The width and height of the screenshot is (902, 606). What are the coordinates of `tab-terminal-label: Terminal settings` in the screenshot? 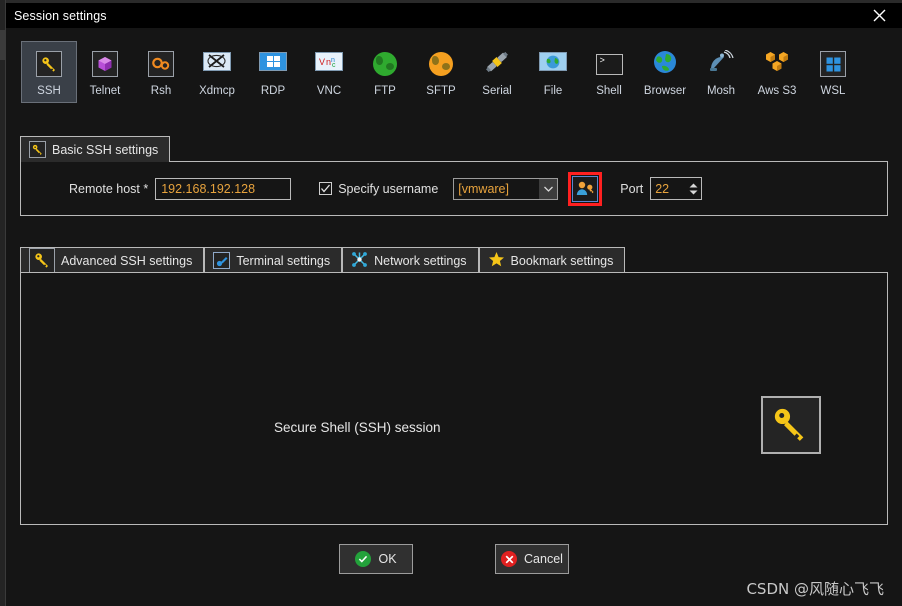 It's located at (283, 260).